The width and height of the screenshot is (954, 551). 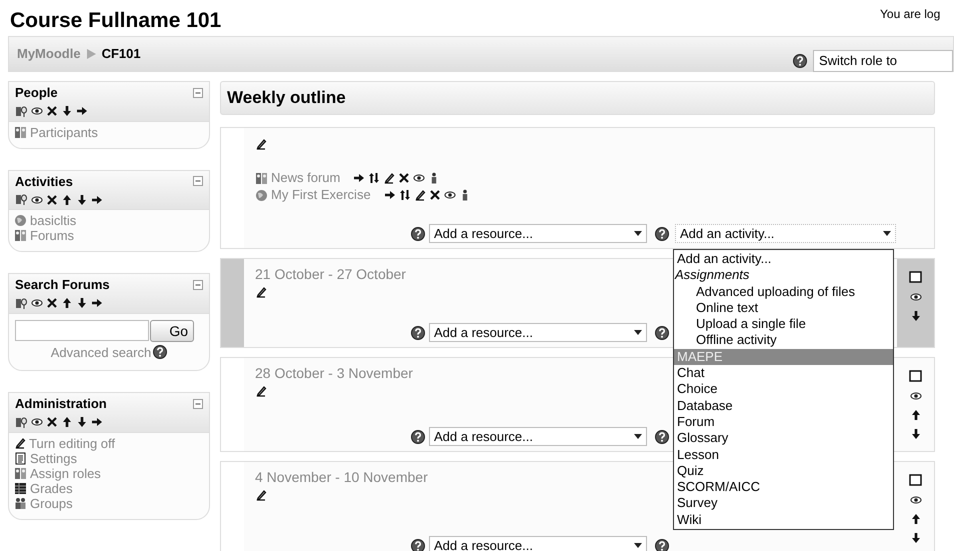 I want to click on dropdown-option: Forum, so click(x=783, y=422).